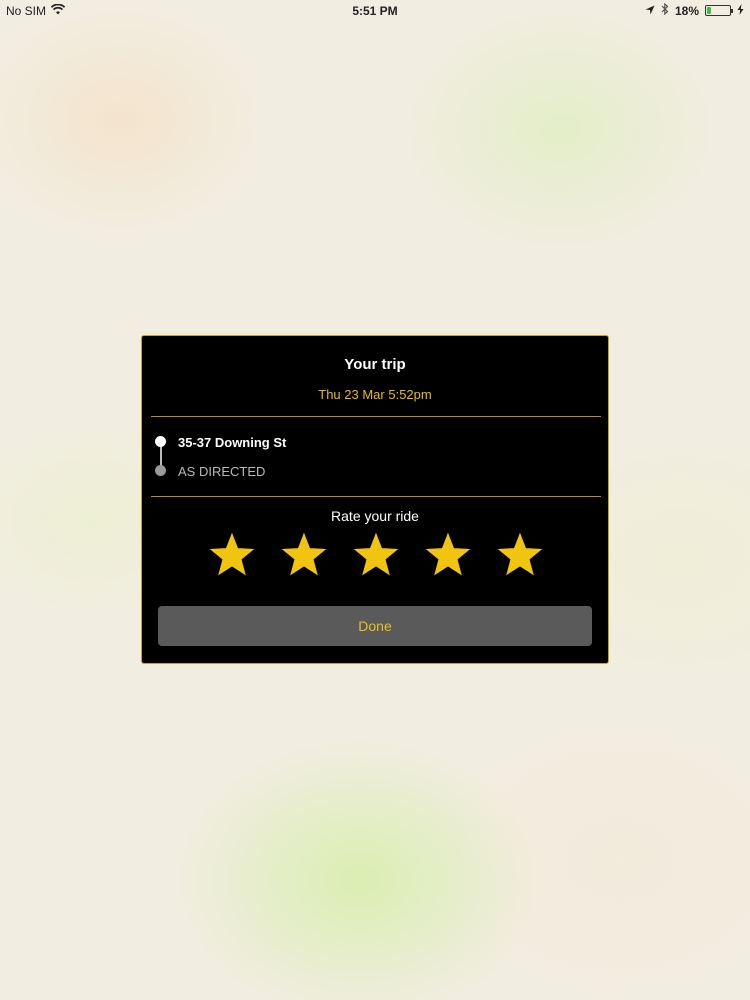 Image resolution: width=750 pixels, height=1000 pixels. Describe the element at coordinates (719, 10) in the screenshot. I see `battery-icon` at that location.